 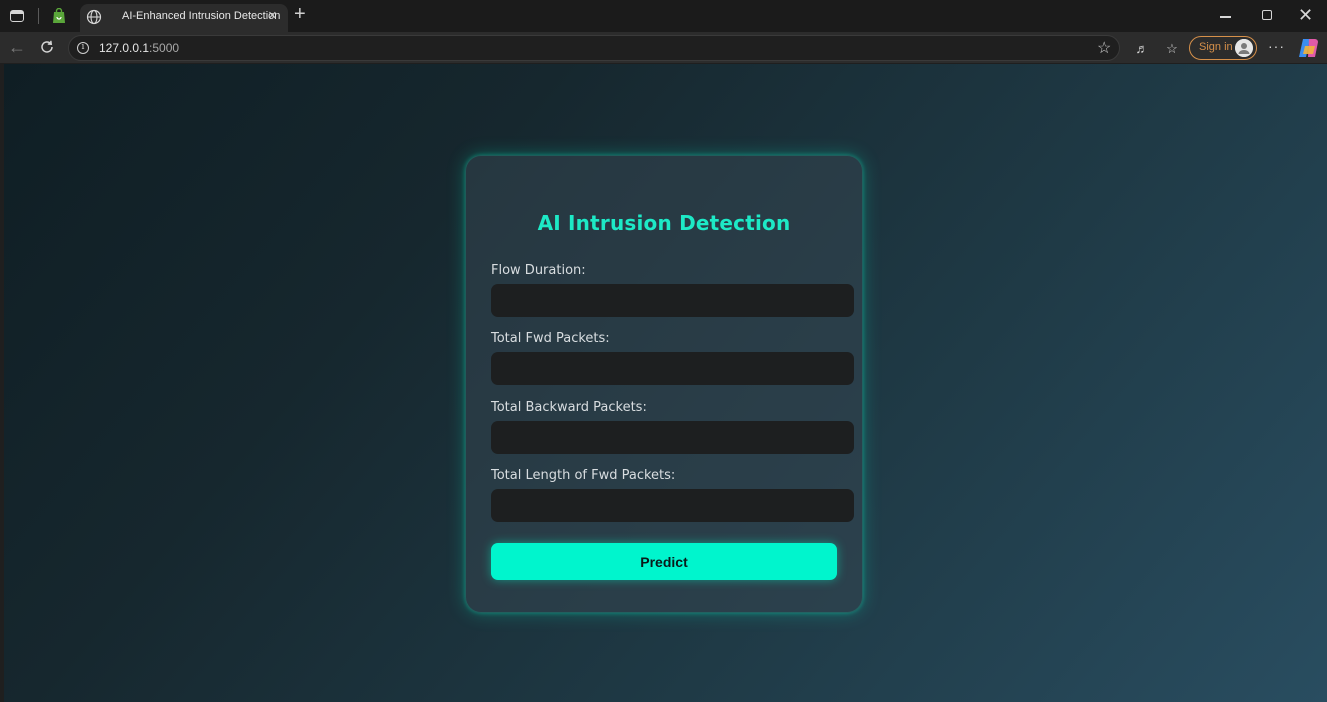 I want to click on new-tab-button: +, so click(x=300, y=14).